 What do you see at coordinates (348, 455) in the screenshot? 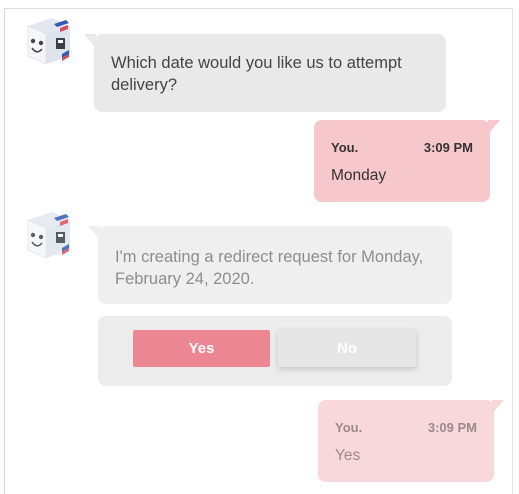
I see `user-message-text: Yes` at bounding box center [348, 455].